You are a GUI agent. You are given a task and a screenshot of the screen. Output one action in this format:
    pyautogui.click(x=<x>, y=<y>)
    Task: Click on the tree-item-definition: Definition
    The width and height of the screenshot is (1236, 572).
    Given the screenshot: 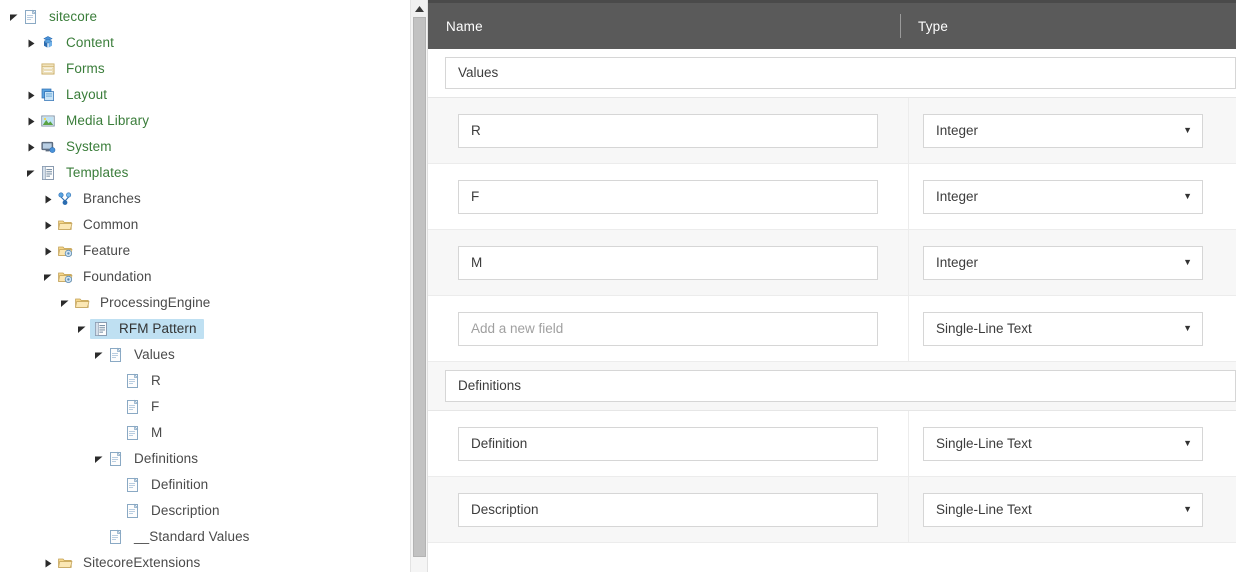 What is the action you would take?
    pyautogui.click(x=213, y=485)
    